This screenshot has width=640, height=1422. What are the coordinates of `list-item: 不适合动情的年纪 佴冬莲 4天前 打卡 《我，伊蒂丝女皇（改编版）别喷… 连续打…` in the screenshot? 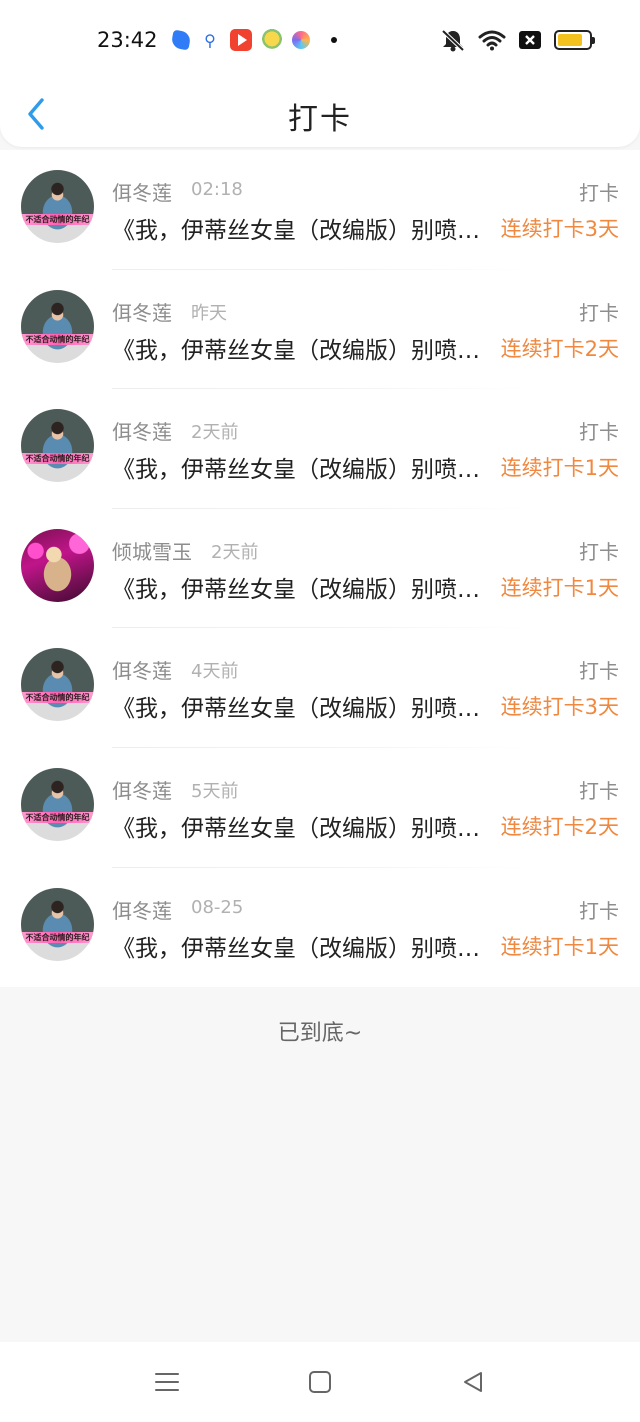 It's located at (320, 688).